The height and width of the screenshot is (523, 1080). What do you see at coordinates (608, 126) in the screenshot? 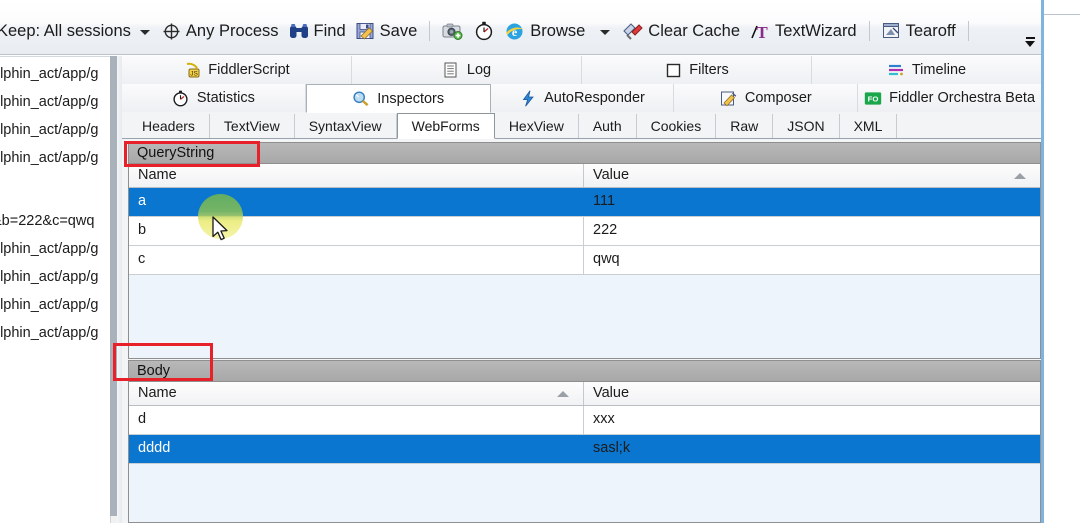
I see `subtab-auth: Auth` at bounding box center [608, 126].